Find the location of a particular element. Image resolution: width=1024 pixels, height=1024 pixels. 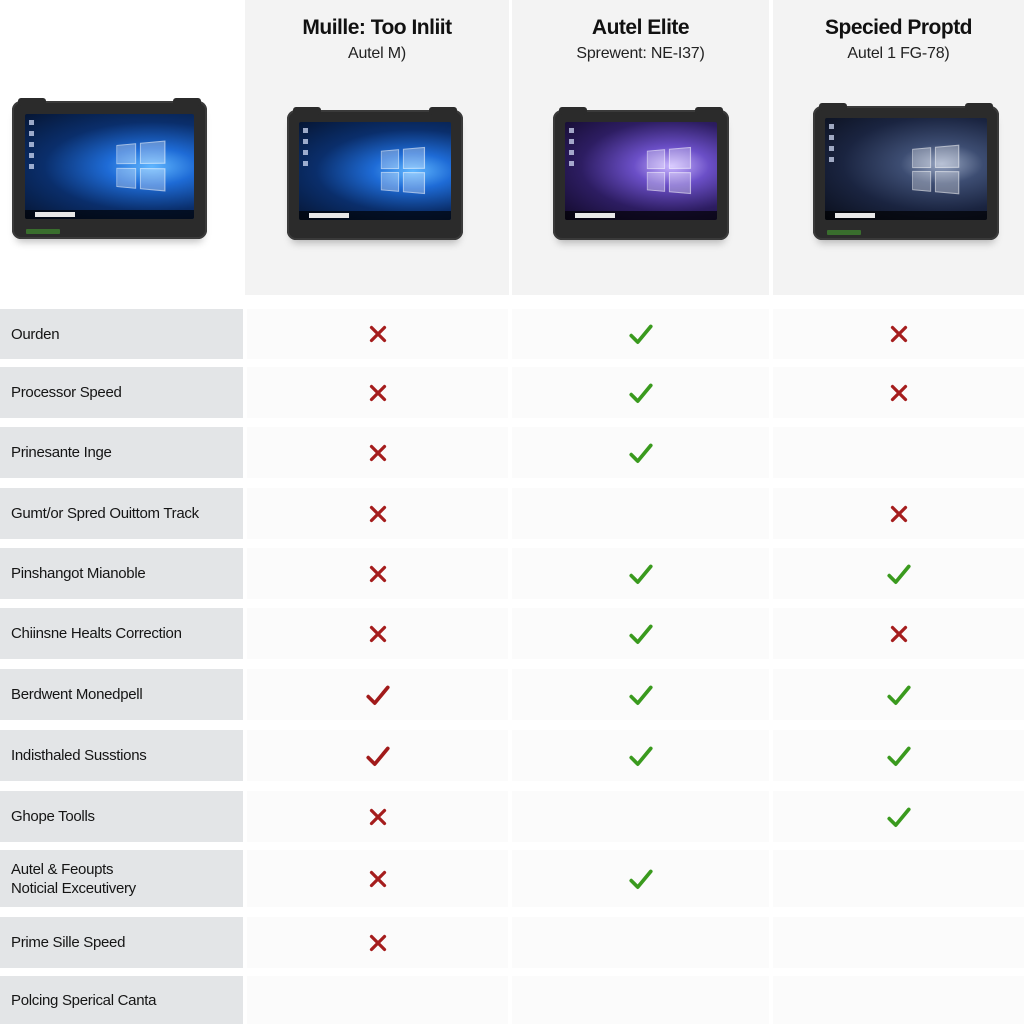

table-row: Prime Sille Speed is located at coordinates (512, 942).